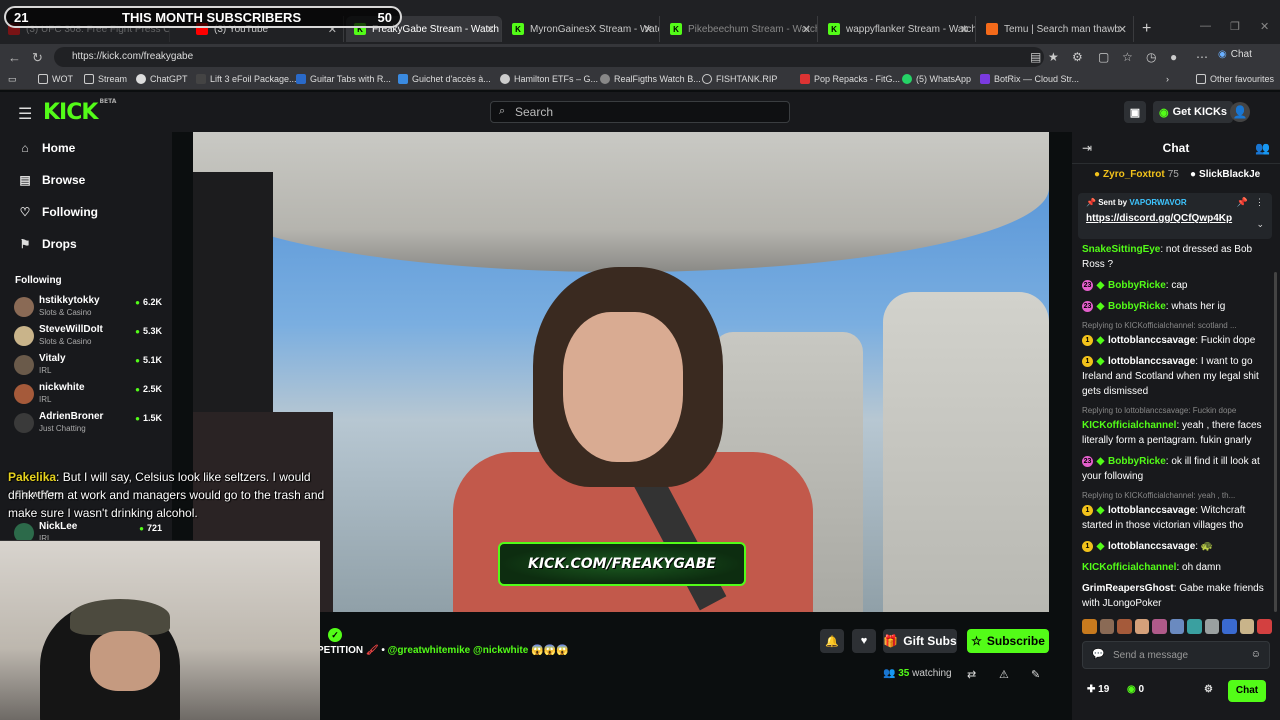 The image size is (1280, 720). Describe the element at coordinates (1128, 588) in the screenshot. I see `chat-username: GrimReapersGhost` at that location.